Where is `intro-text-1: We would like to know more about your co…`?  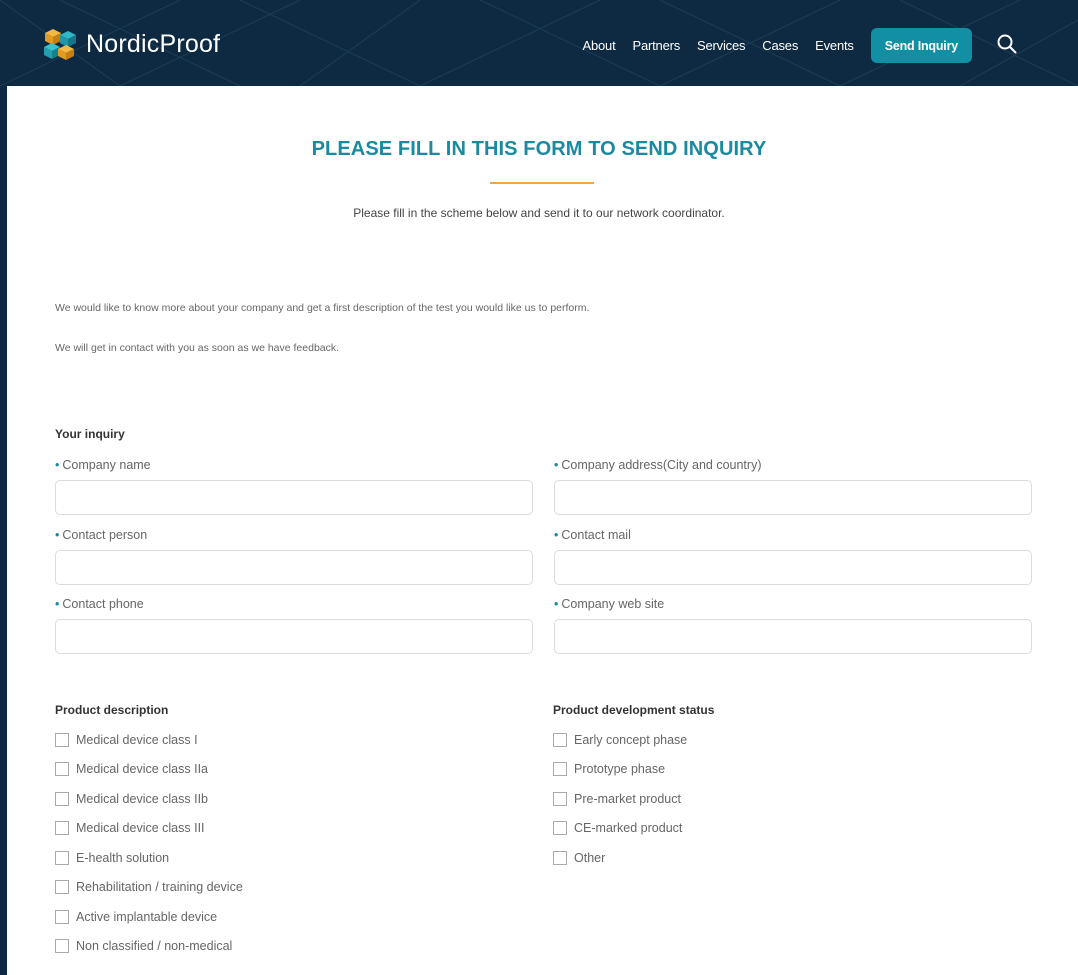
intro-text-1: We would like to know more about your co… is located at coordinates (322, 308).